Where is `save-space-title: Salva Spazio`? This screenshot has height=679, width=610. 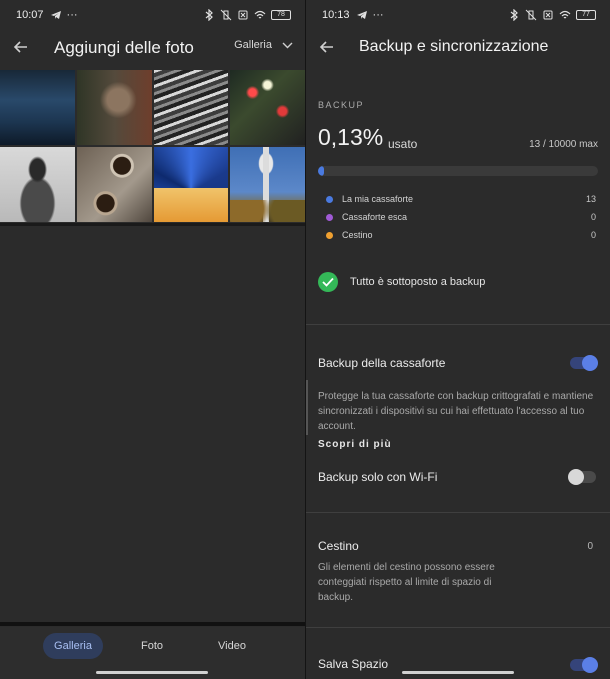
save-space-title: Salva Spazio is located at coordinates (353, 664).